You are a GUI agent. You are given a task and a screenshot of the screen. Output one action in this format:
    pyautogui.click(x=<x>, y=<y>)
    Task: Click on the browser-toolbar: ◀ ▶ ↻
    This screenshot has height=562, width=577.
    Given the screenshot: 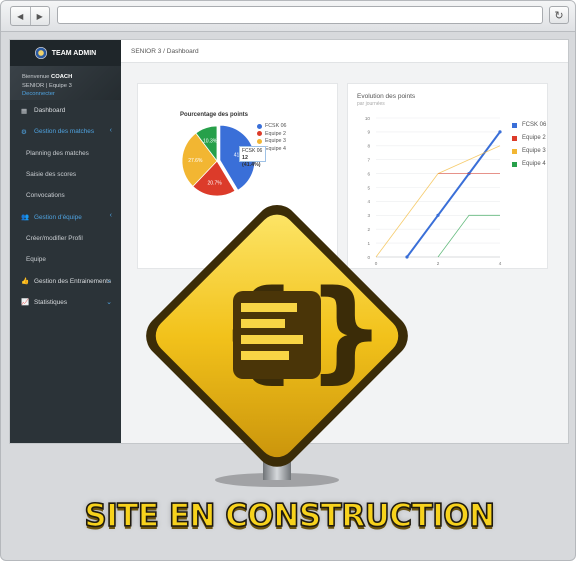 What is the action you would take?
    pyautogui.click(x=288, y=16)
    